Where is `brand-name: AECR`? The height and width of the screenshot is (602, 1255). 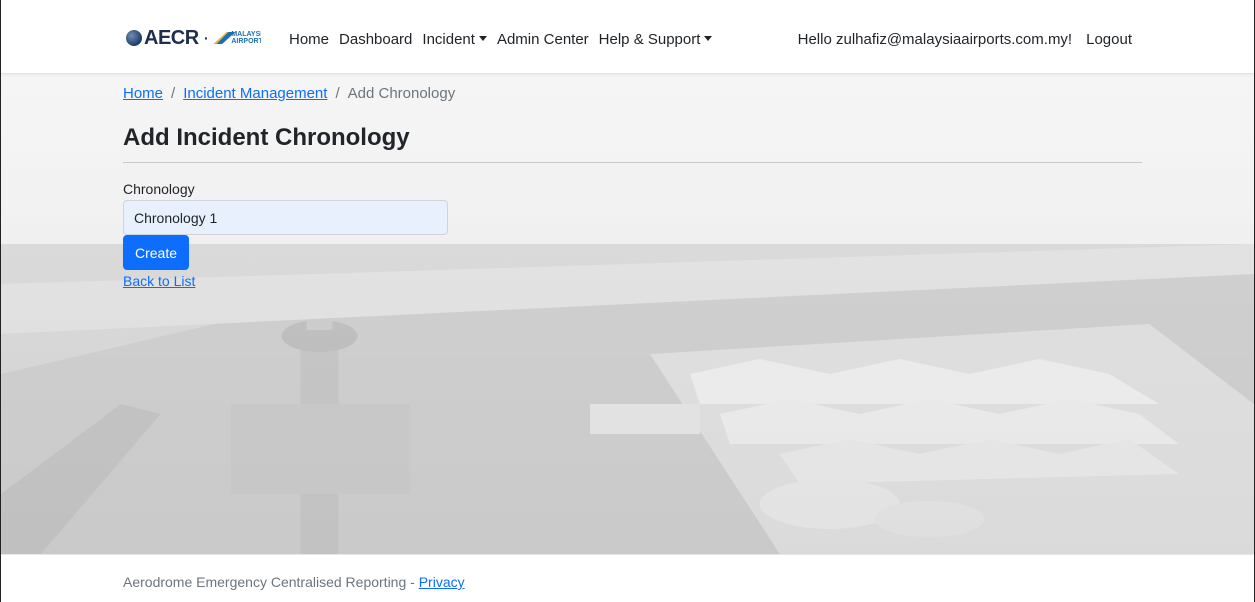
brand-name: AECR is located at coordinates (171, 37).